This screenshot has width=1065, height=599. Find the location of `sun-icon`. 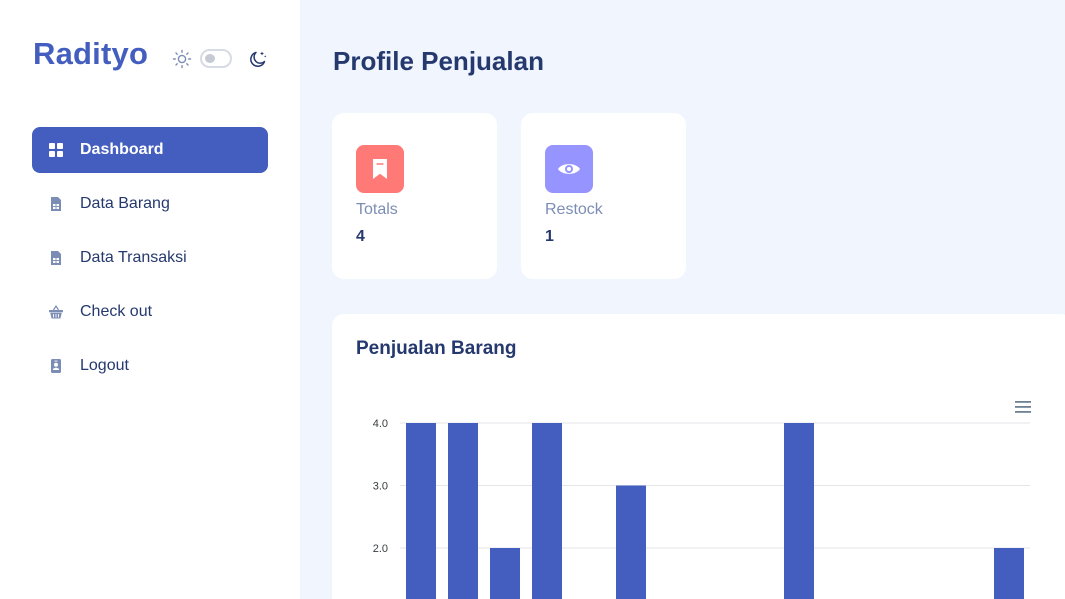

sun-icon is located at coordinates (182, 59).